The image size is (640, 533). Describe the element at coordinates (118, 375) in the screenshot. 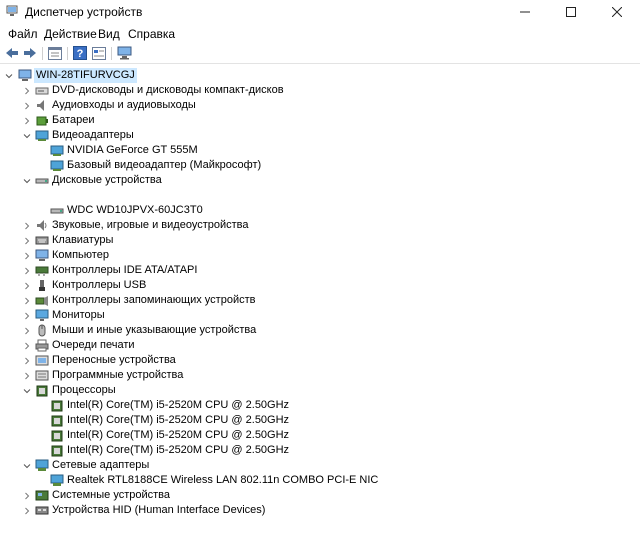

I see `tree-item-label: Программные устройства` at that location.